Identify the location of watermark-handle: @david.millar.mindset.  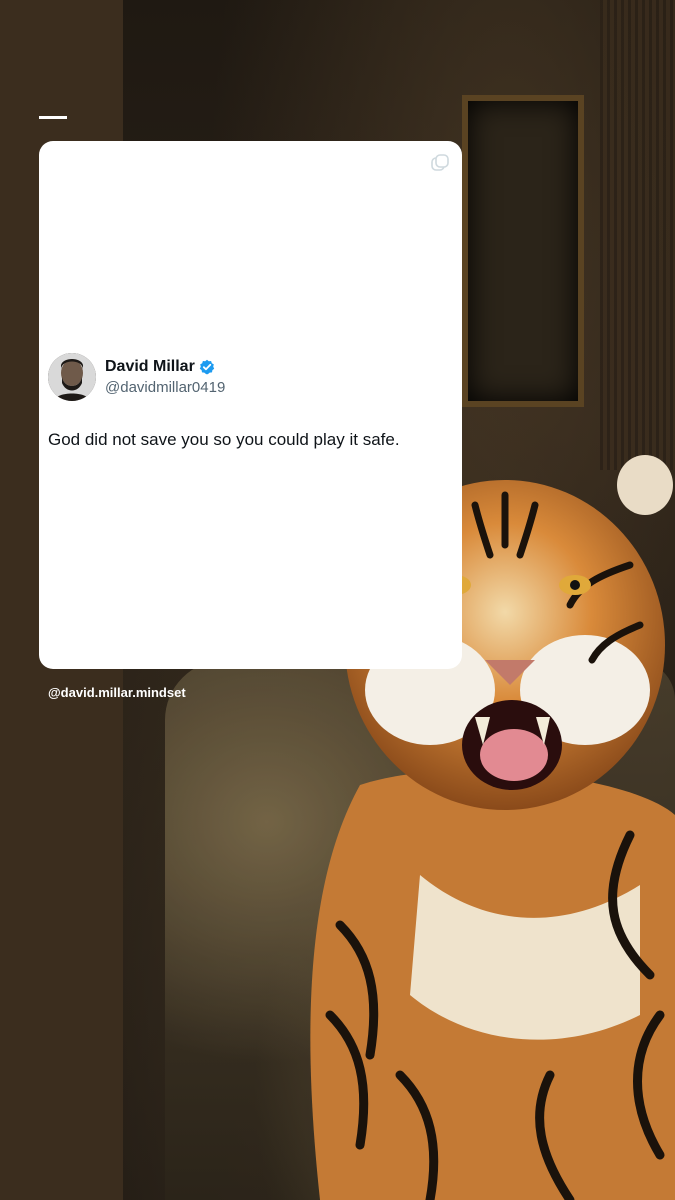
(117, 692).